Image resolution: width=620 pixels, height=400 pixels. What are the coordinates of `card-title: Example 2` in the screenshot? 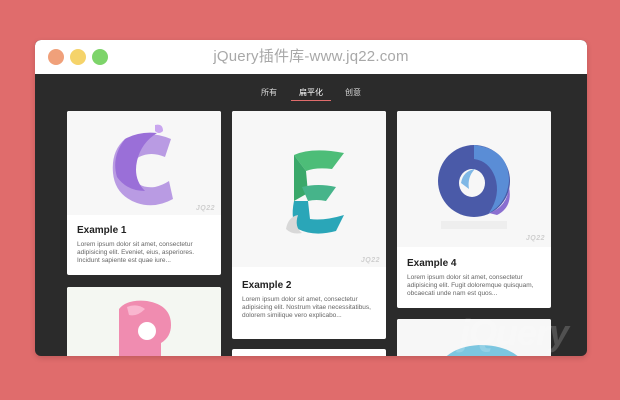 It's located at (267, 285).